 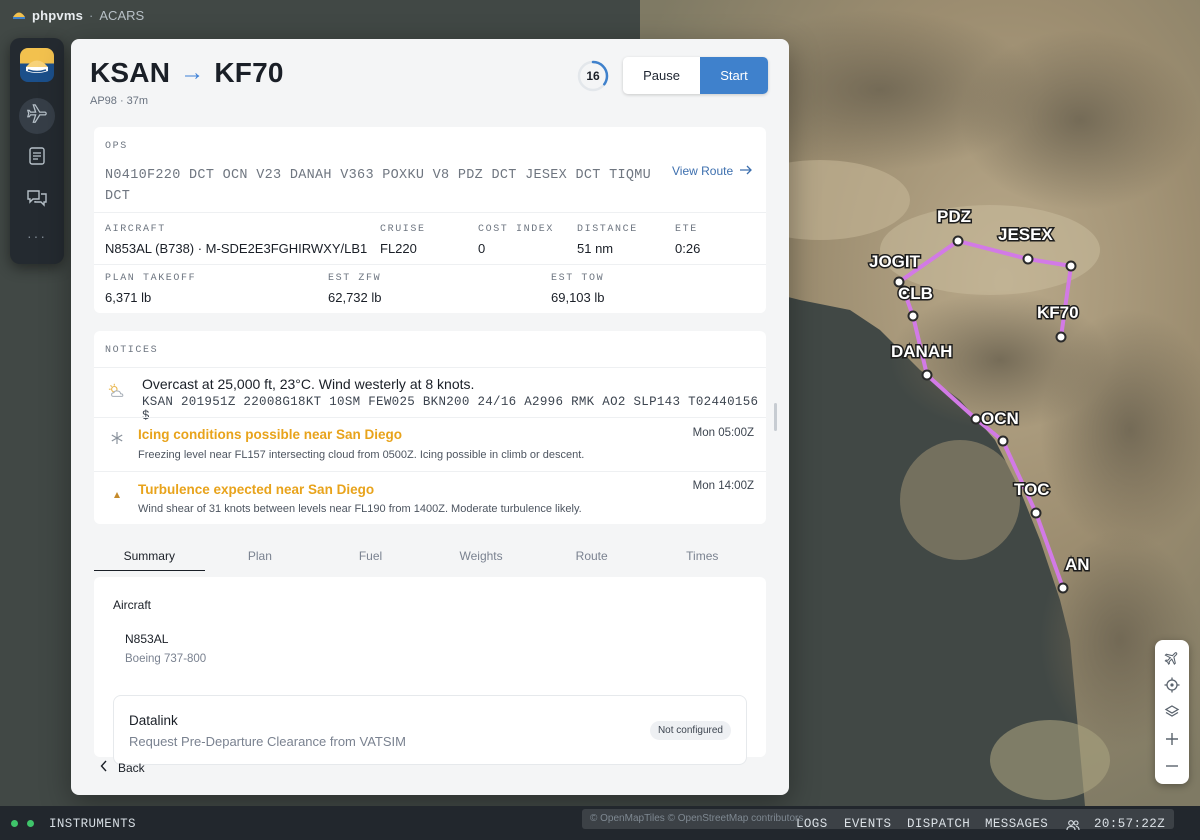 I want to click on app-title-bar: phpvms · ACARS, so click(x=78, y=15).